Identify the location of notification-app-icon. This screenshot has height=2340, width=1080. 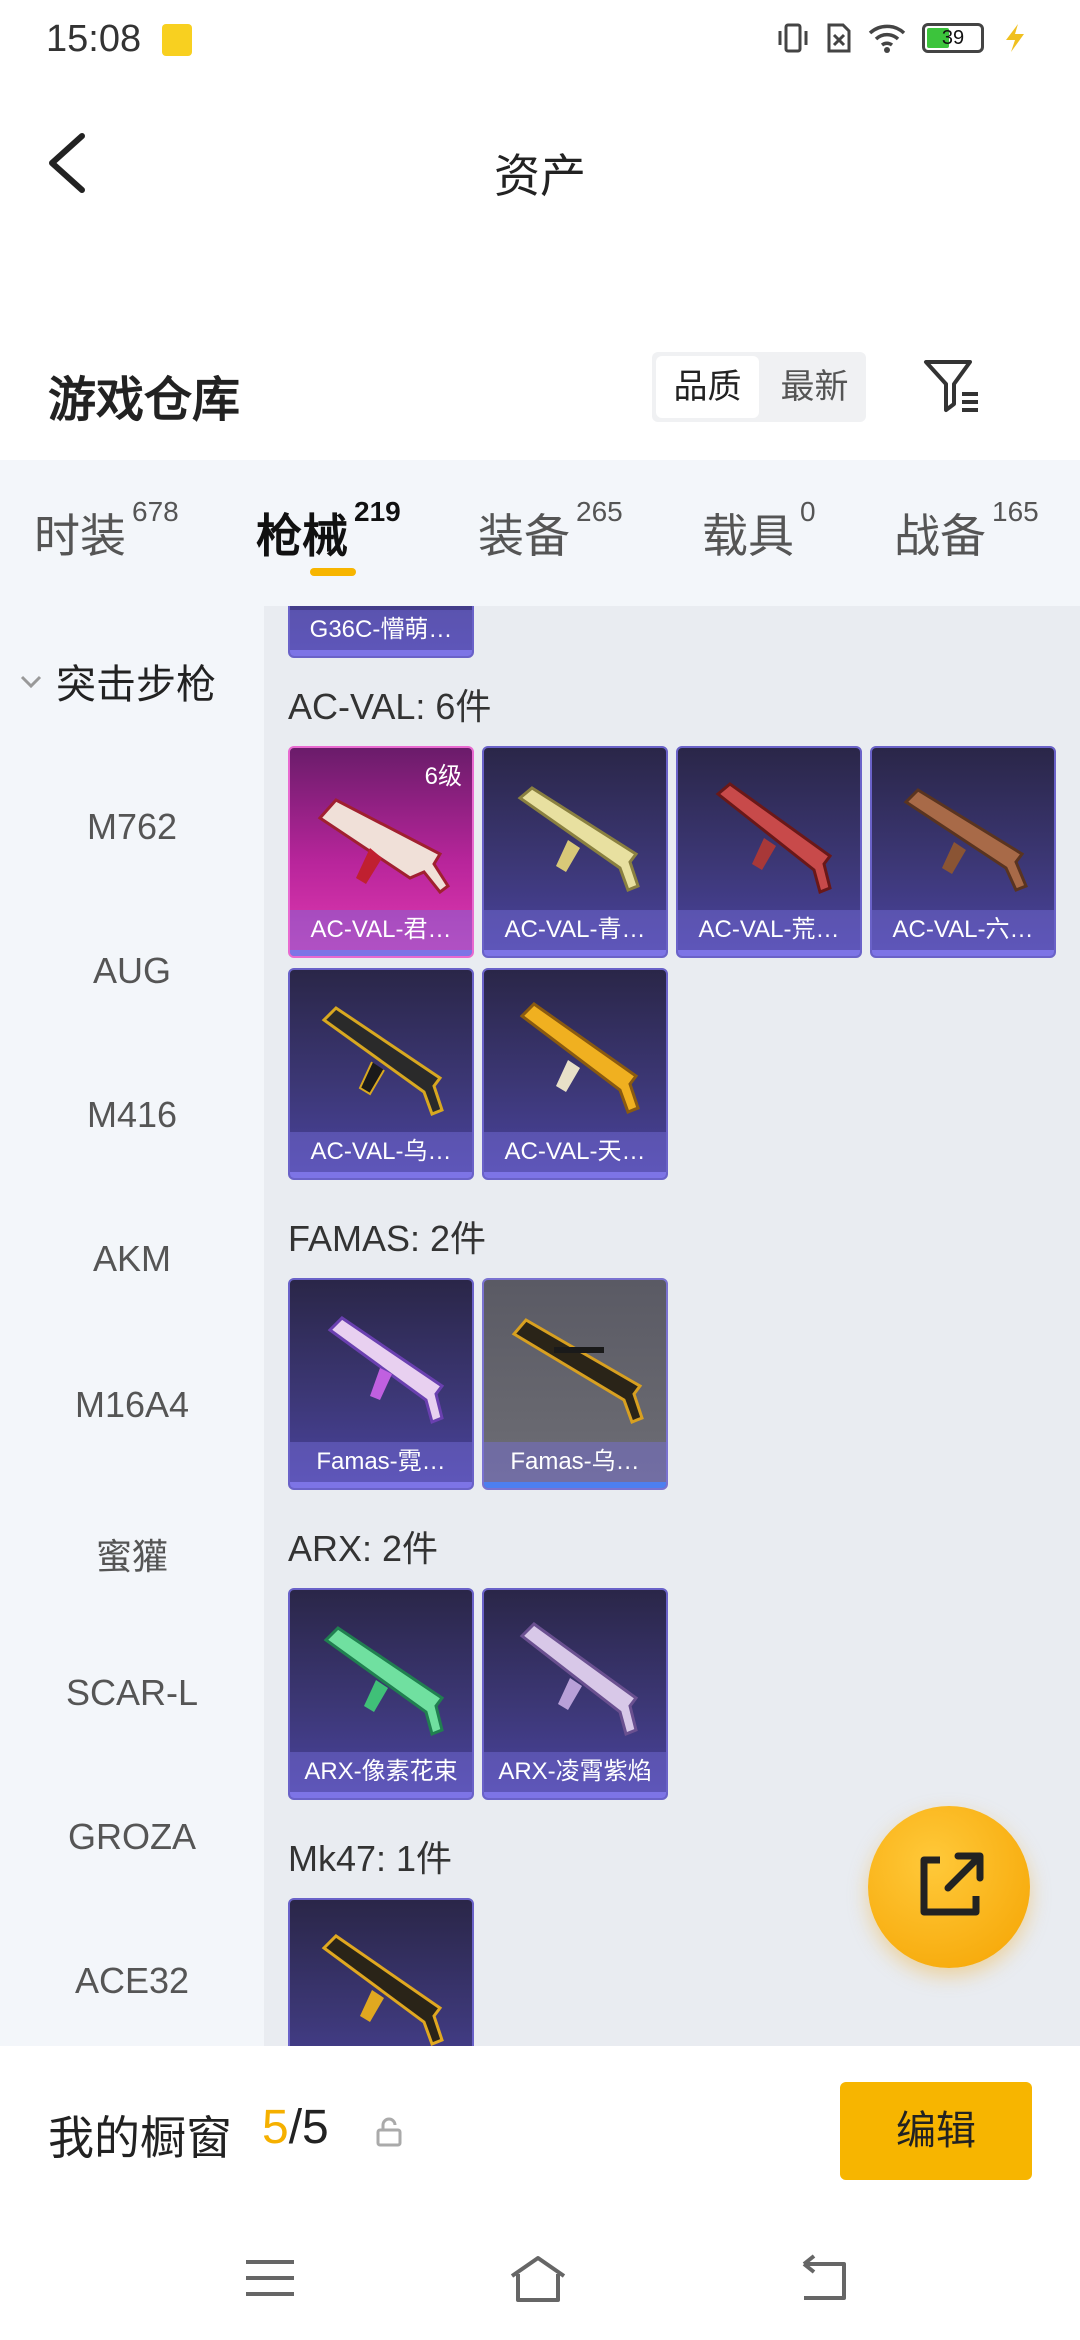
(177, 40).